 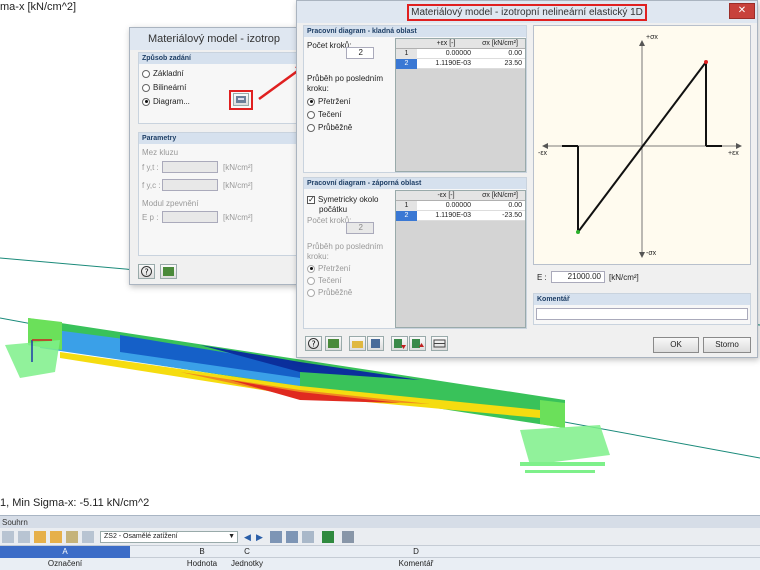 I want to click on option-basic: Základní, so click(x=163, y=73).